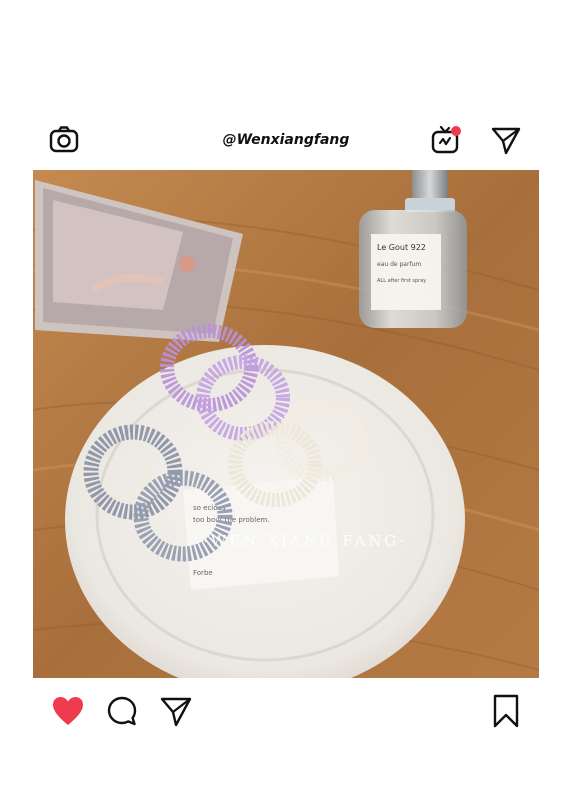  Describe the element at coordinates (506, 711) in the screenshot. I see `bookmark-icon` at that location.